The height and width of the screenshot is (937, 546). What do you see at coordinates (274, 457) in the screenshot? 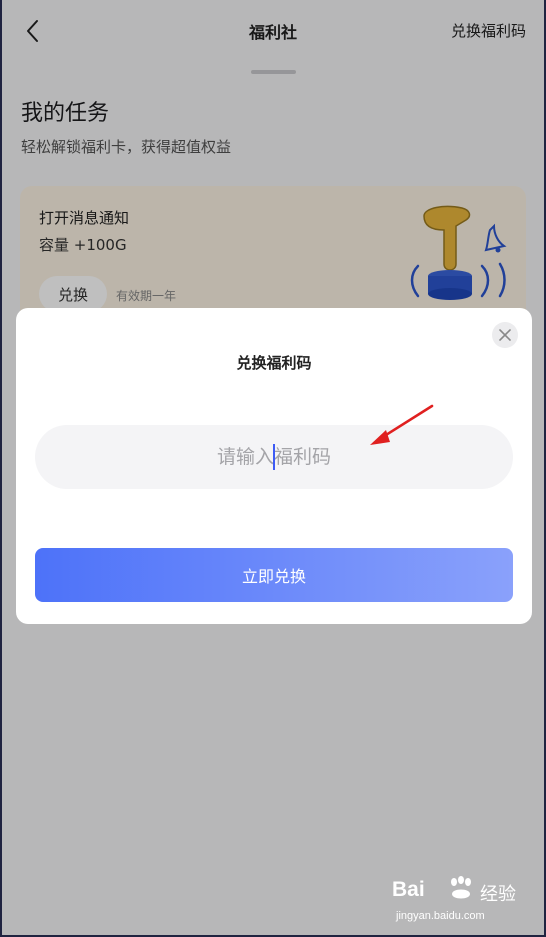
I see `text-caret` at bounding box center [274, 457].